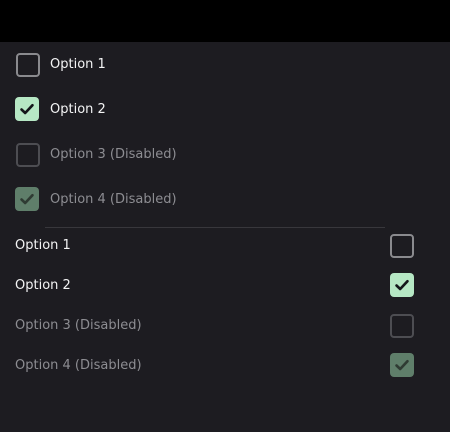  Describe the element at coordinates (78, 365) in the screenshot. I see `checkbox-label-option-4-trailing: Option 4 (Disabled)` at that location.